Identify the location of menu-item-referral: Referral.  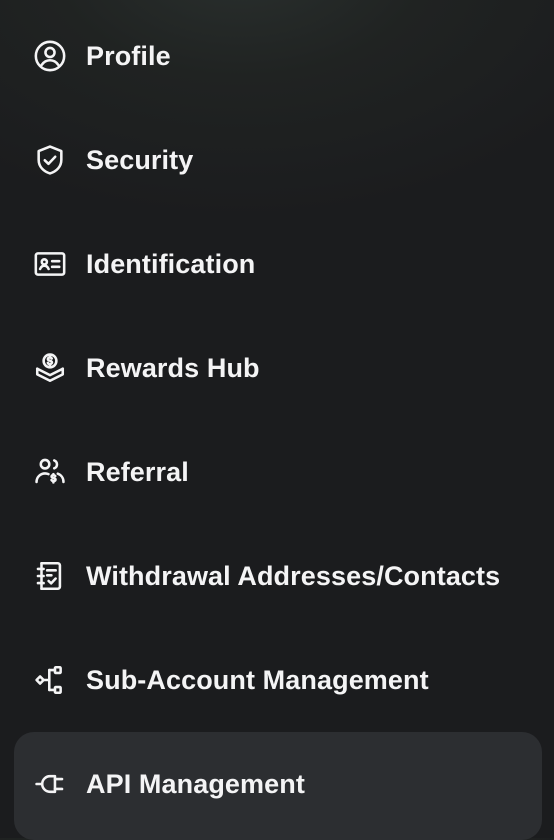
(277, 472).